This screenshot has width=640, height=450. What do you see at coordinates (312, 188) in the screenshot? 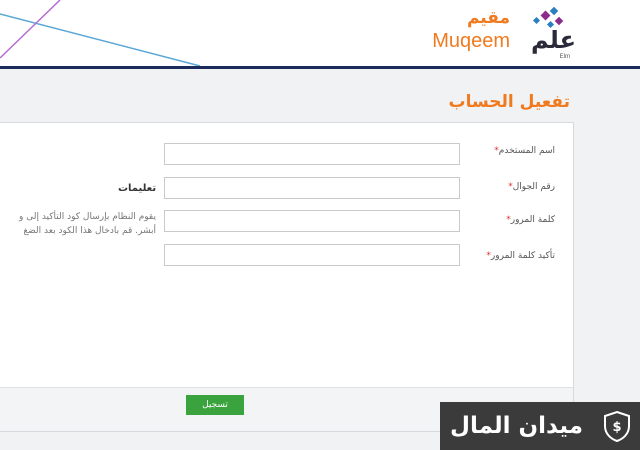
I see `mobile-input` at bounding box center [312, 188].